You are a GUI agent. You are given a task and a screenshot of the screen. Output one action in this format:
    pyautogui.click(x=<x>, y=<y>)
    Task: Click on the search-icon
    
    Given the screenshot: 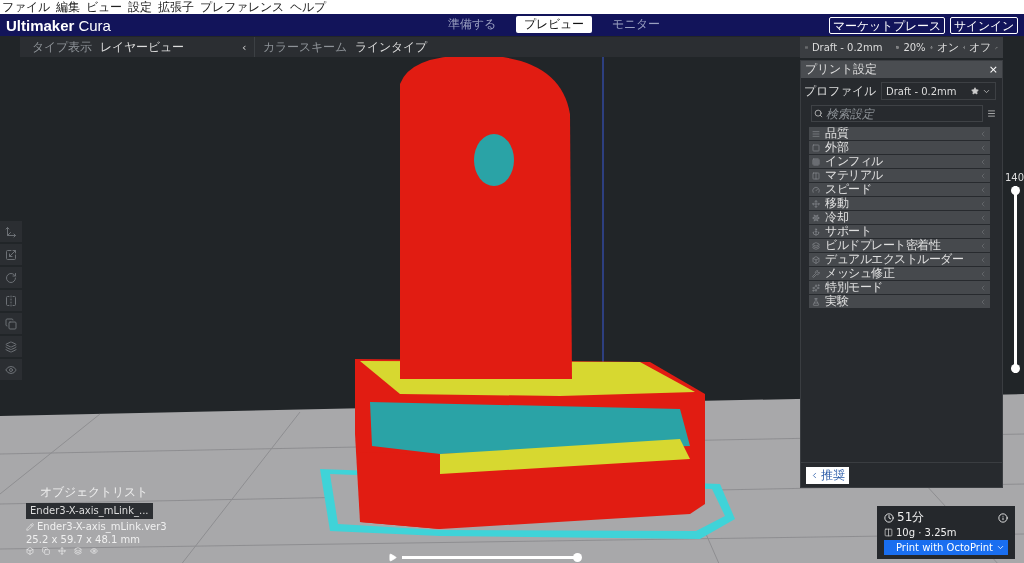 What is the action you would take?
    pyautogui.click(x=818, y=113)
    